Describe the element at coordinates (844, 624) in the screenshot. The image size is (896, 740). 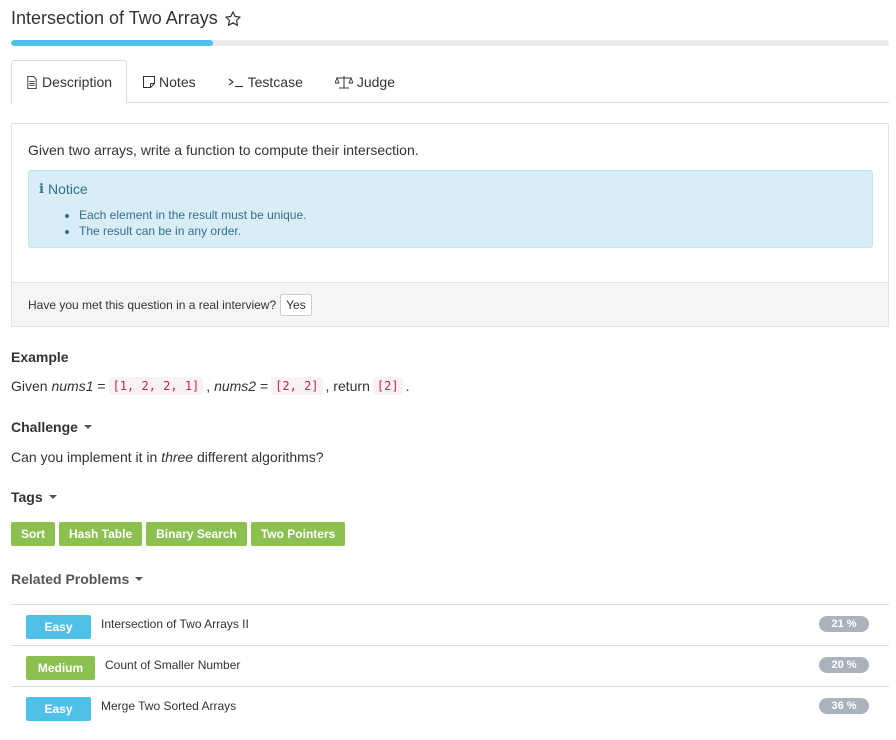
I see `acceptance-badge: 21 %` at that location.